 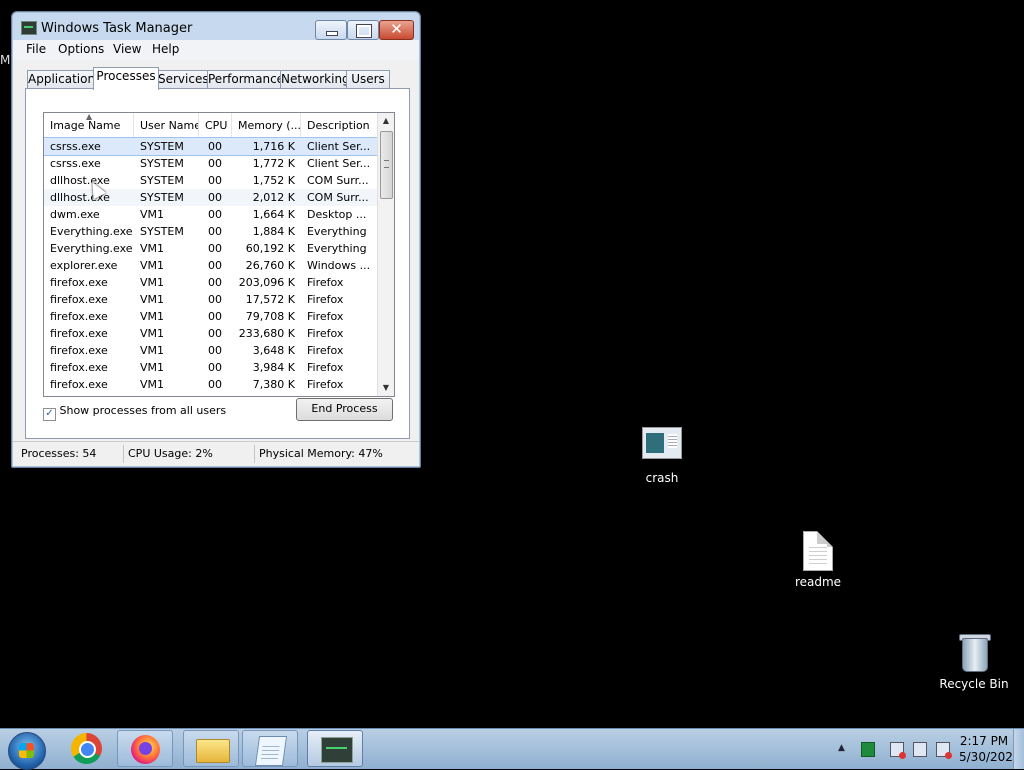 What do you see at coordinates (273, 197) in the screenshot?
I see `process-memory: 2,012 K` at bounding box center [273, 197].